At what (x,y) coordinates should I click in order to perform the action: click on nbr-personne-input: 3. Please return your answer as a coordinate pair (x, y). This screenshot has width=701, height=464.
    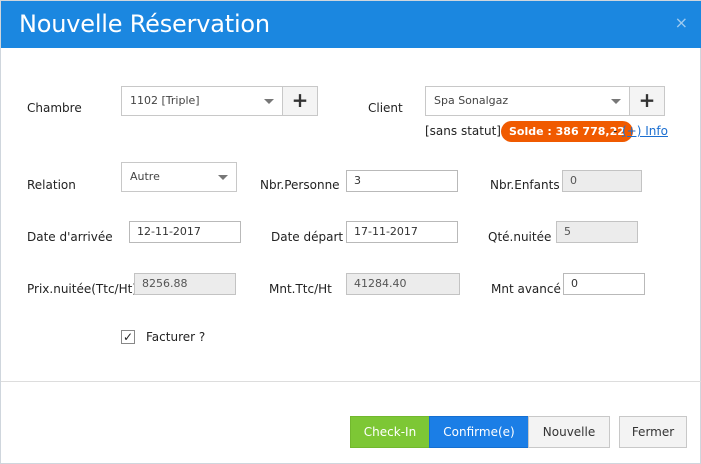
    Looking at the image, I should click on (402, 181).